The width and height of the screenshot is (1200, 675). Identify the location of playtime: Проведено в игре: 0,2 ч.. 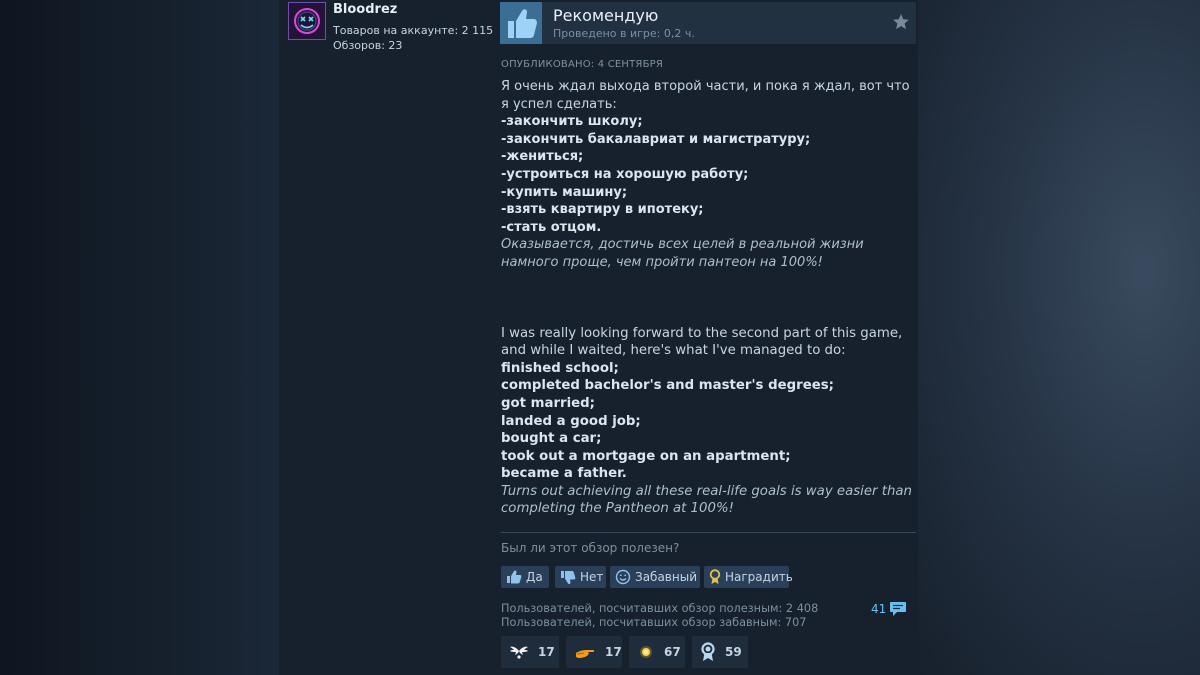
(624, 33).